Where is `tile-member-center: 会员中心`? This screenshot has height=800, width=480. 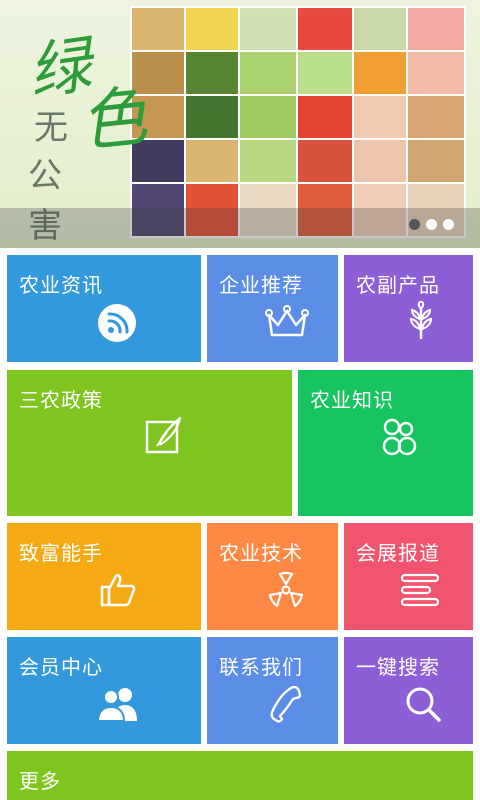
tile-member-center: 会员中心 is located at coordinates (104, 690).